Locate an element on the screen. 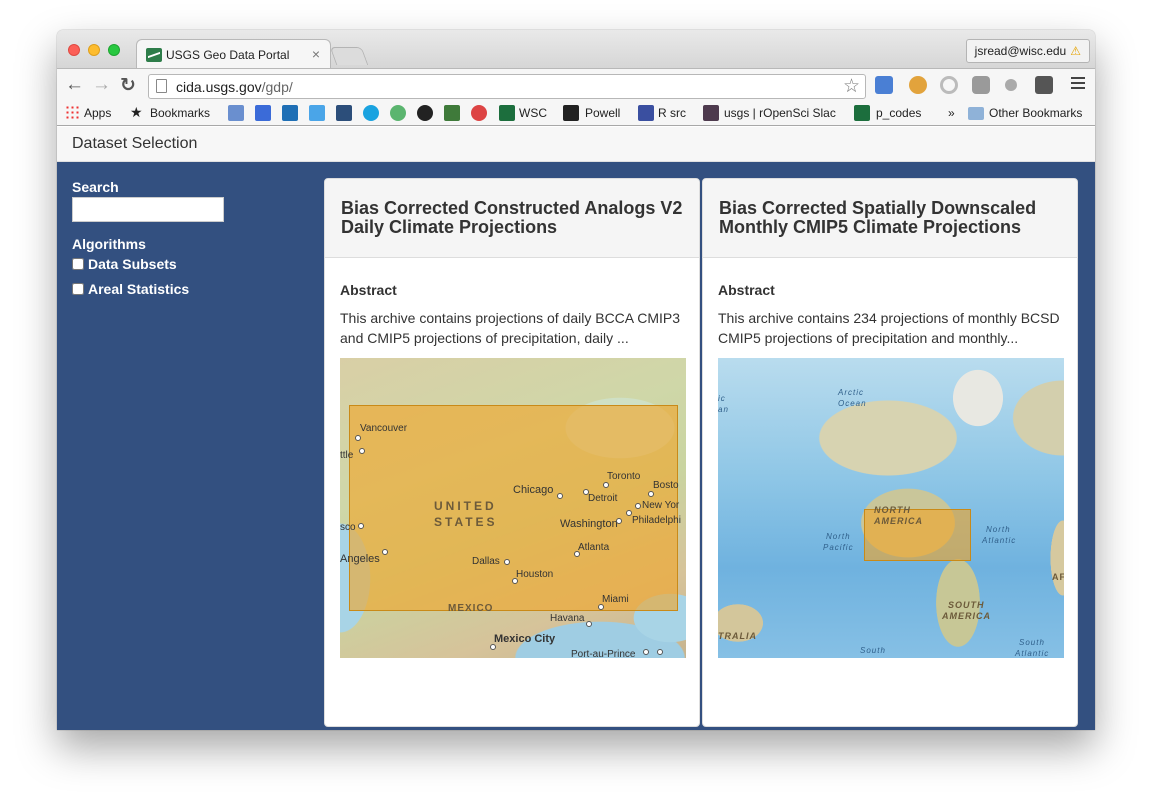 This screenshot has width=1151, height=811. map-label-an: an is located at coordinates (723, 409).